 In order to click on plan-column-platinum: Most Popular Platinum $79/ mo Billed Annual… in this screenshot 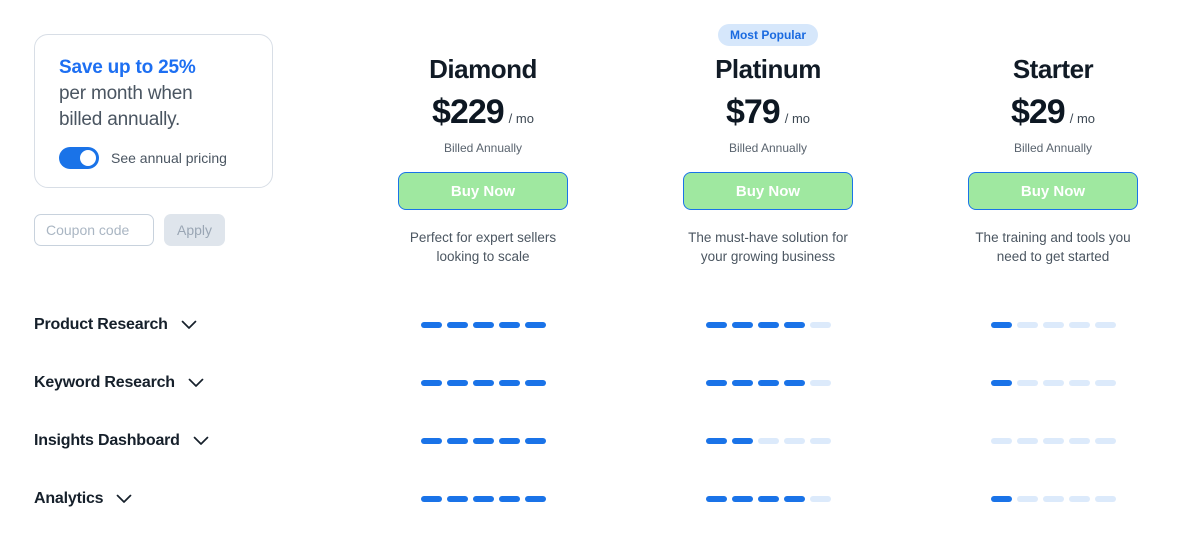, I will do `click(768, 133)`.